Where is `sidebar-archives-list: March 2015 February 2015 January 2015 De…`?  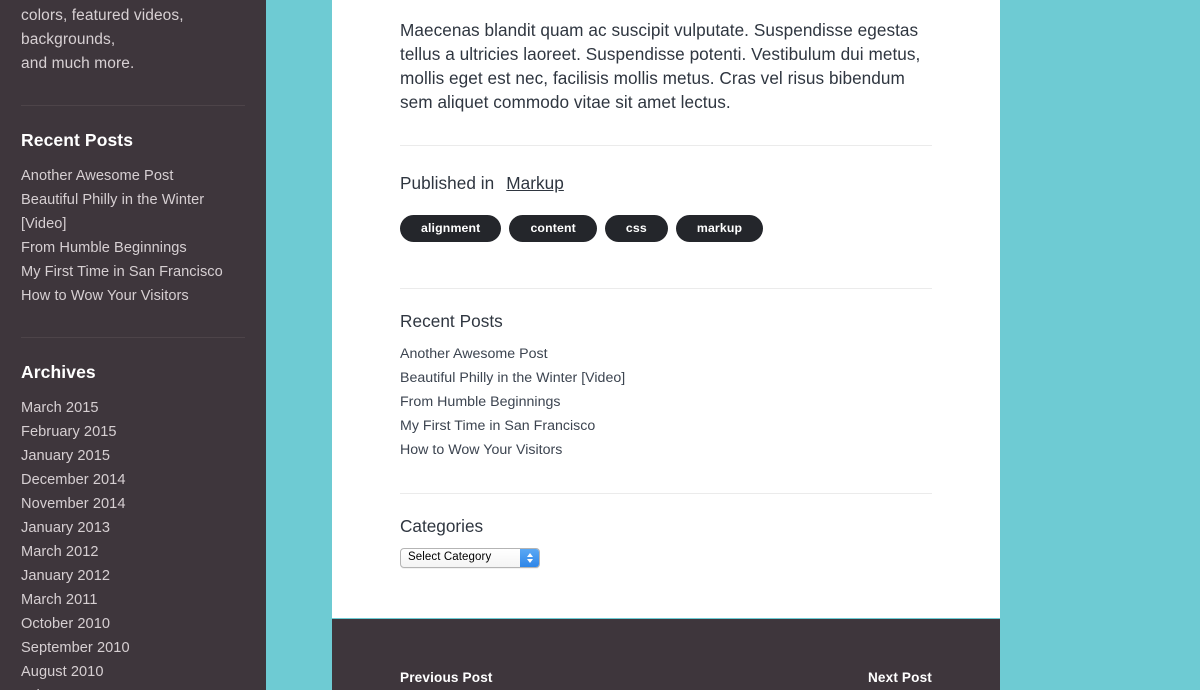 sidebar-archives-list: March 2015 February 2015 January 2015 De… is located at coordinates (133, 543).